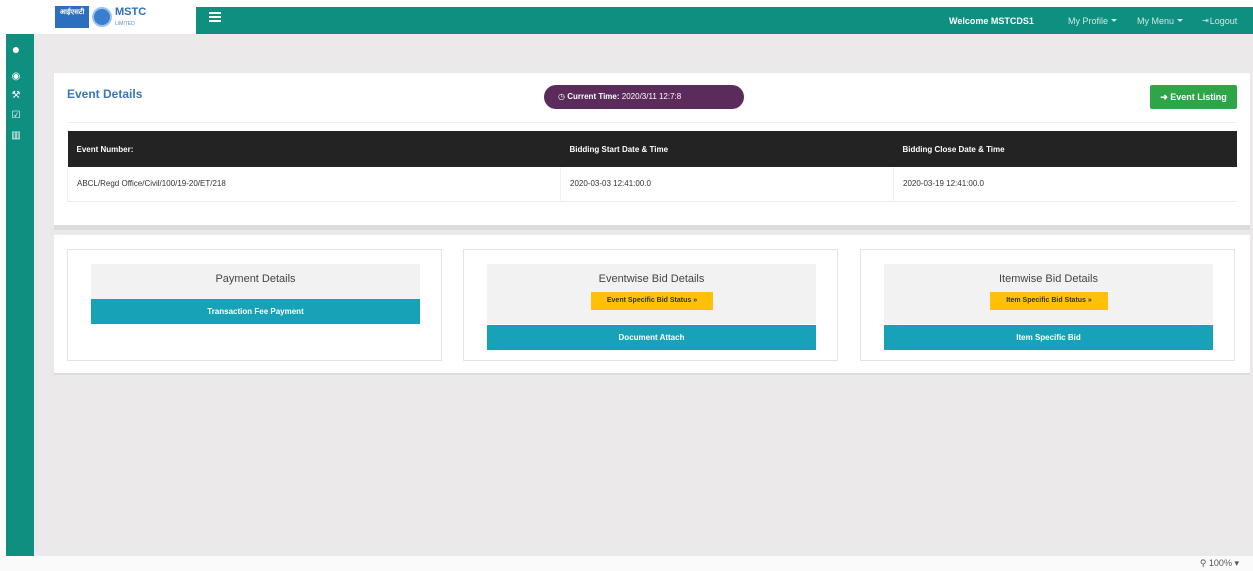 This screenshot has width=1253, height=571. I want to click on menu-toggle-icon, so click(215, 17).